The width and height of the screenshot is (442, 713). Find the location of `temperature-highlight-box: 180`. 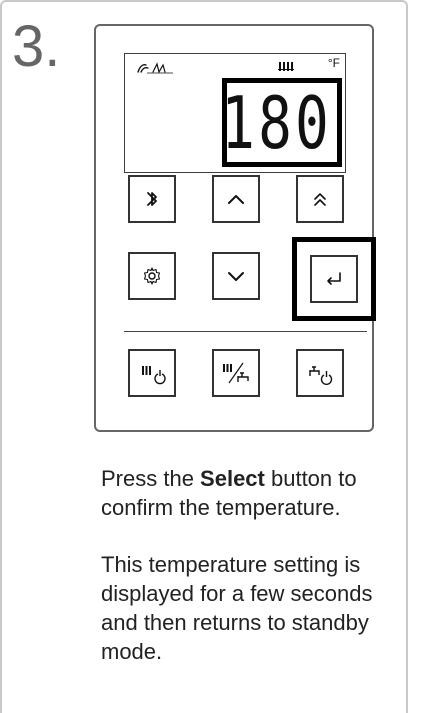

temperature-highlight-box: 180 is located at coordinates (281, 122).